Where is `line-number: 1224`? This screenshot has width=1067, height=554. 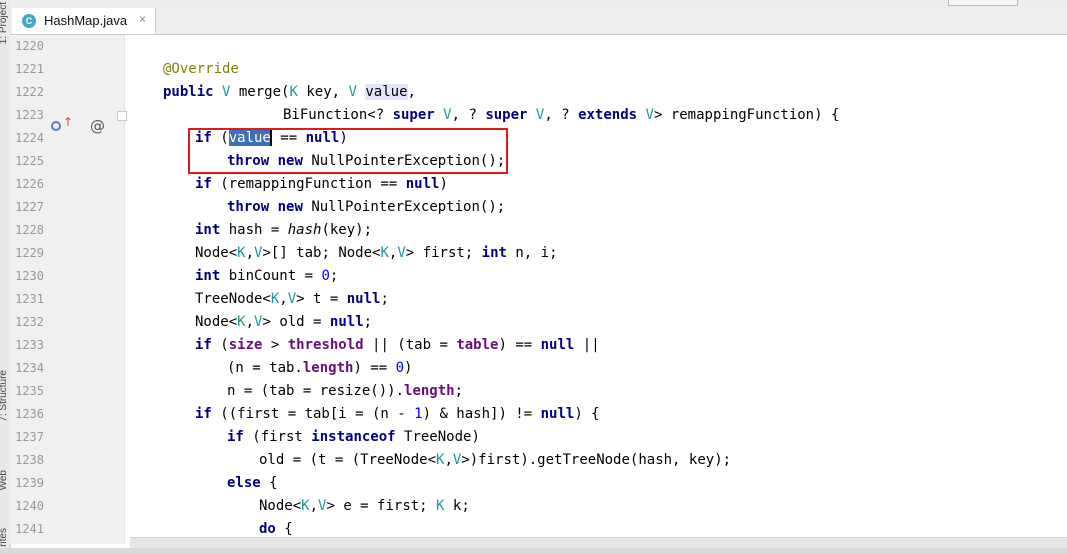
line-number: 1224 is located at coordinates (29, 138).